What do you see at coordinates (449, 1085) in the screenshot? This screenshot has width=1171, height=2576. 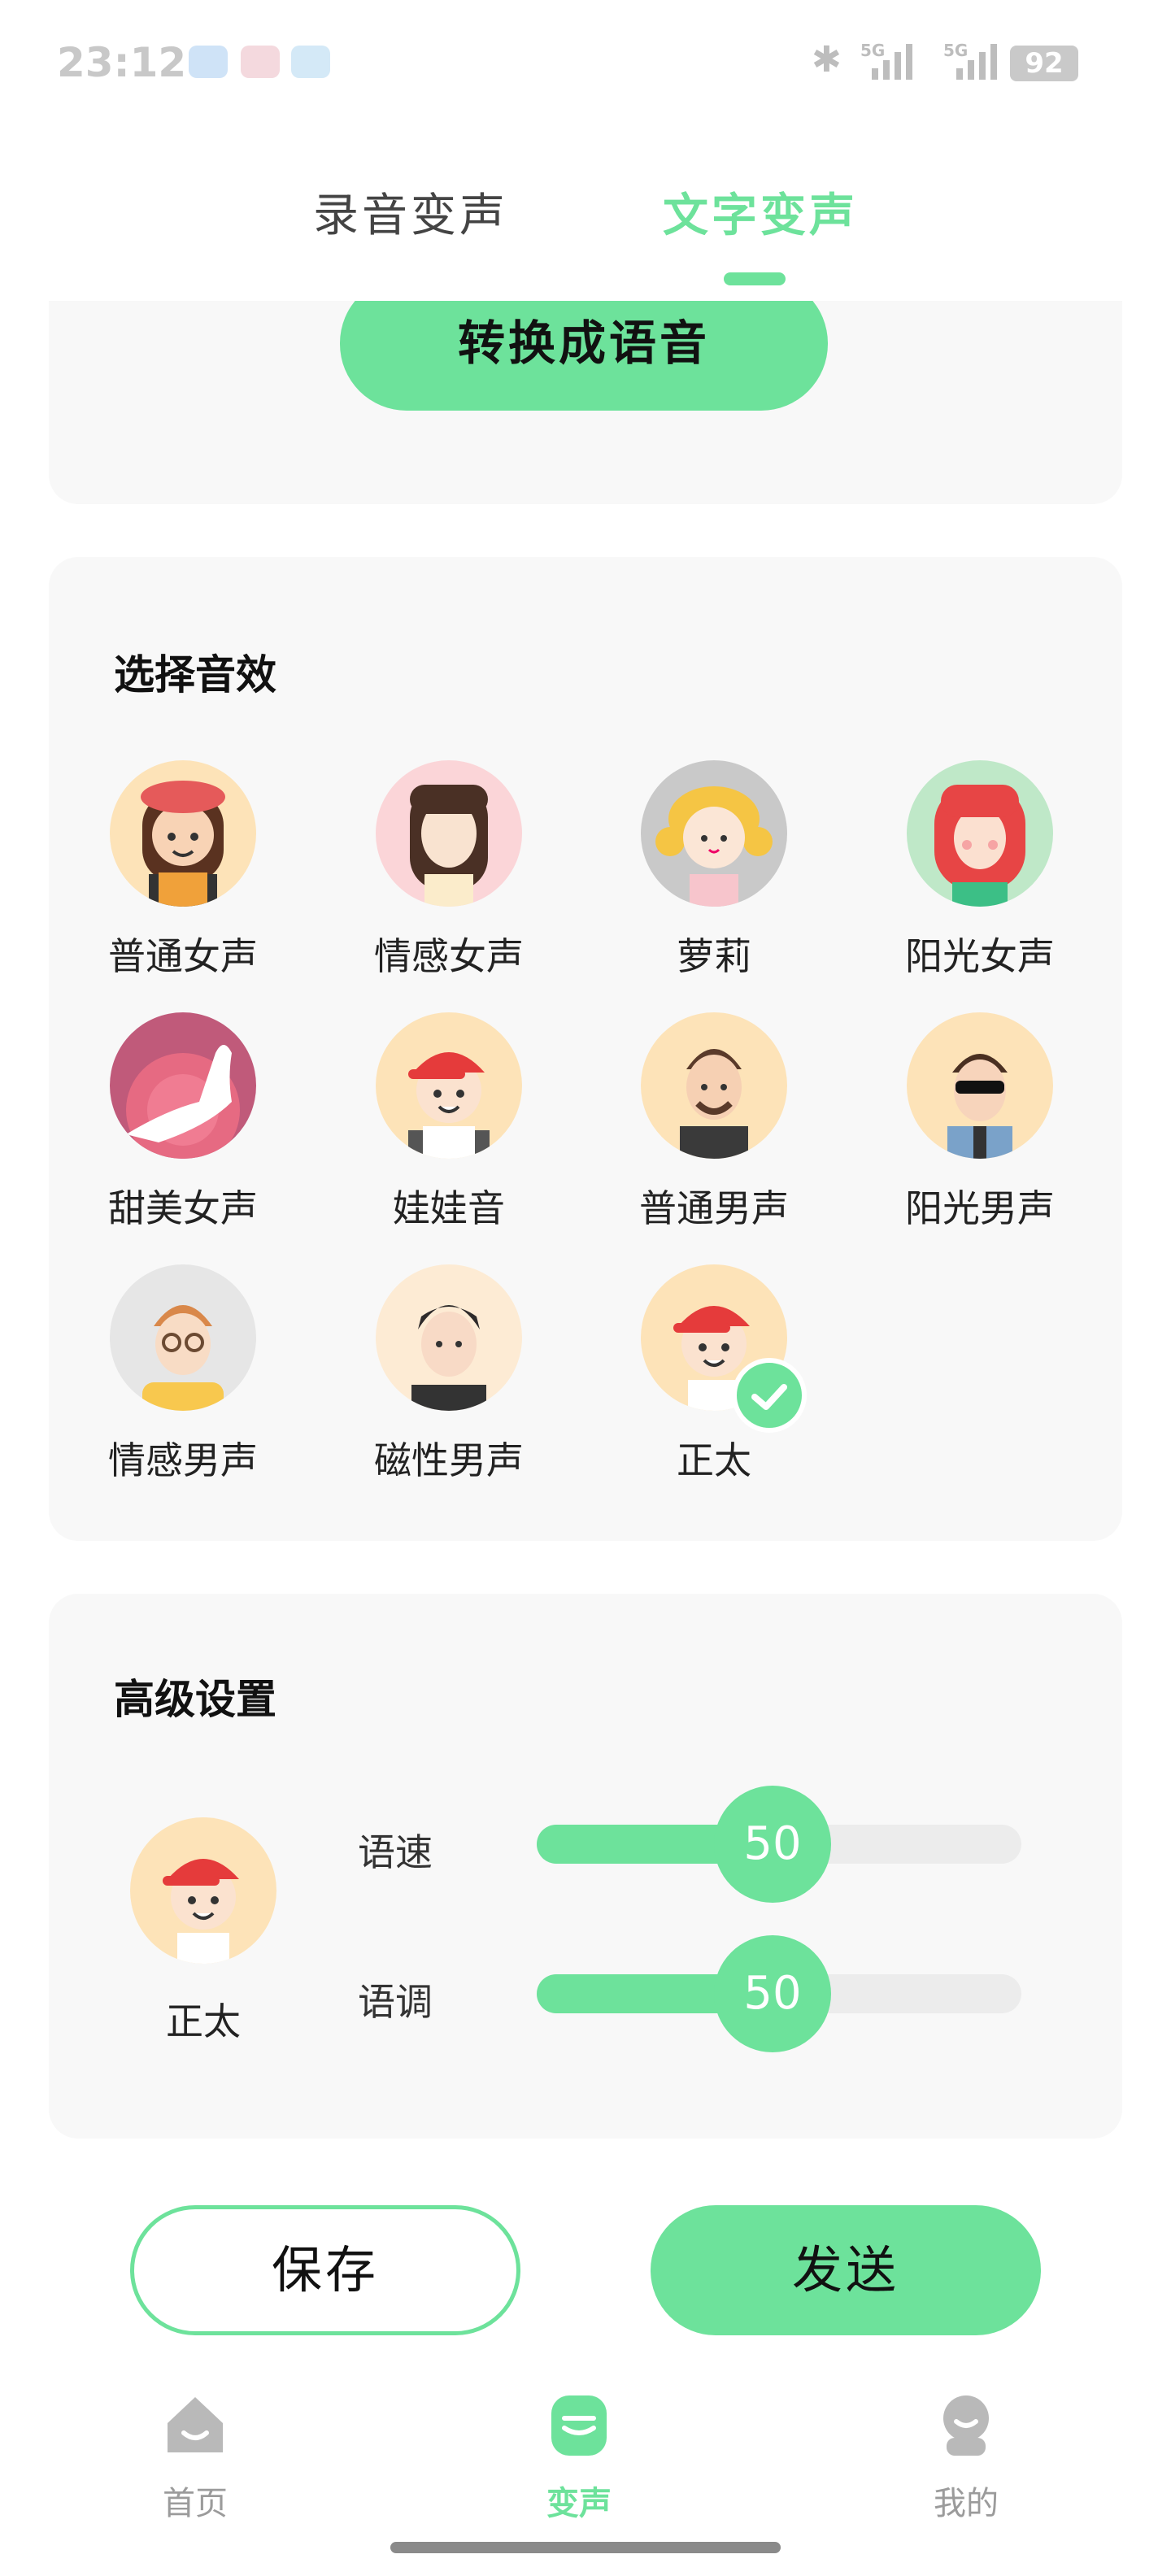 I see `avatar-kid-red-cap-icon` at bounding box center [449, 1085].